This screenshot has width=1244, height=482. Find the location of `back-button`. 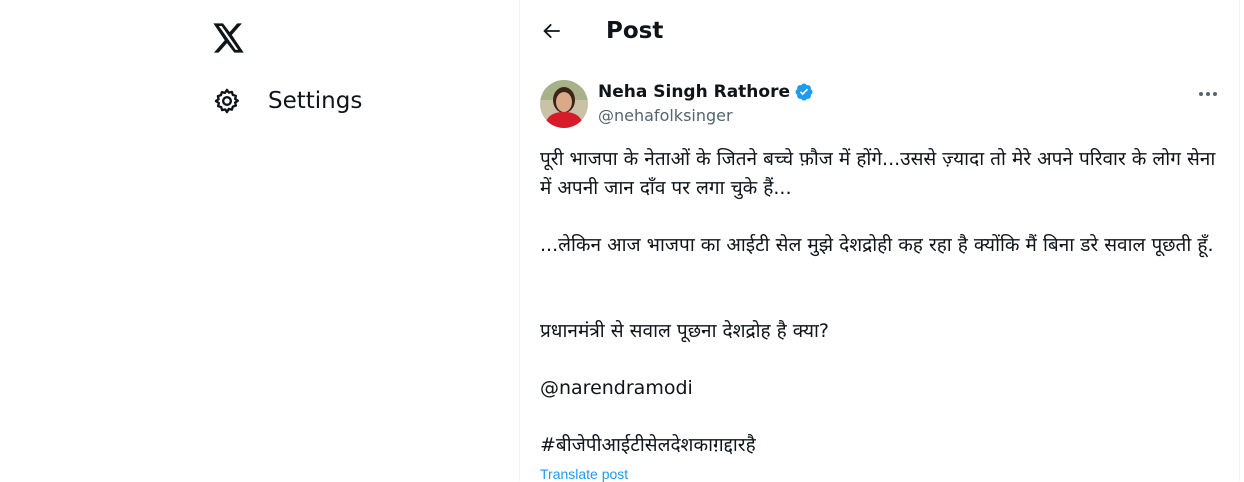

back-button is located at coordinates (551, 33).